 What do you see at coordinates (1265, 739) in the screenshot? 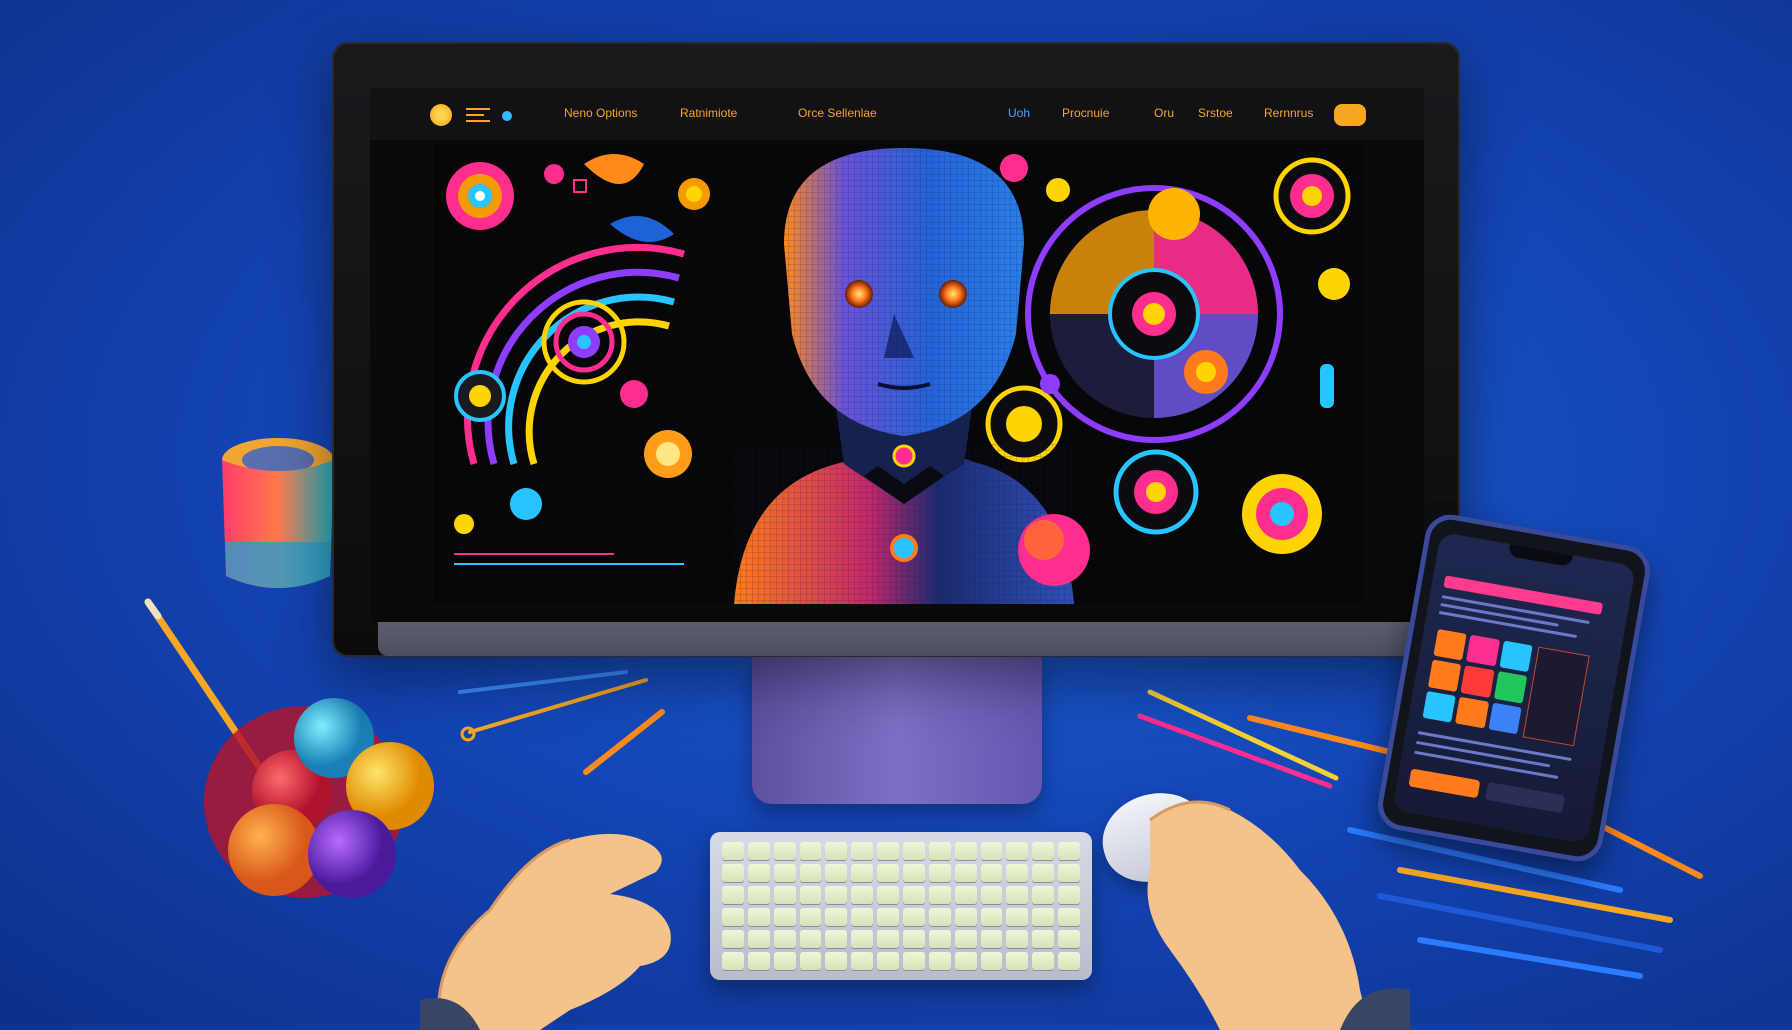
I see `desk-pencils-right` at bounding box center [1265, 739].